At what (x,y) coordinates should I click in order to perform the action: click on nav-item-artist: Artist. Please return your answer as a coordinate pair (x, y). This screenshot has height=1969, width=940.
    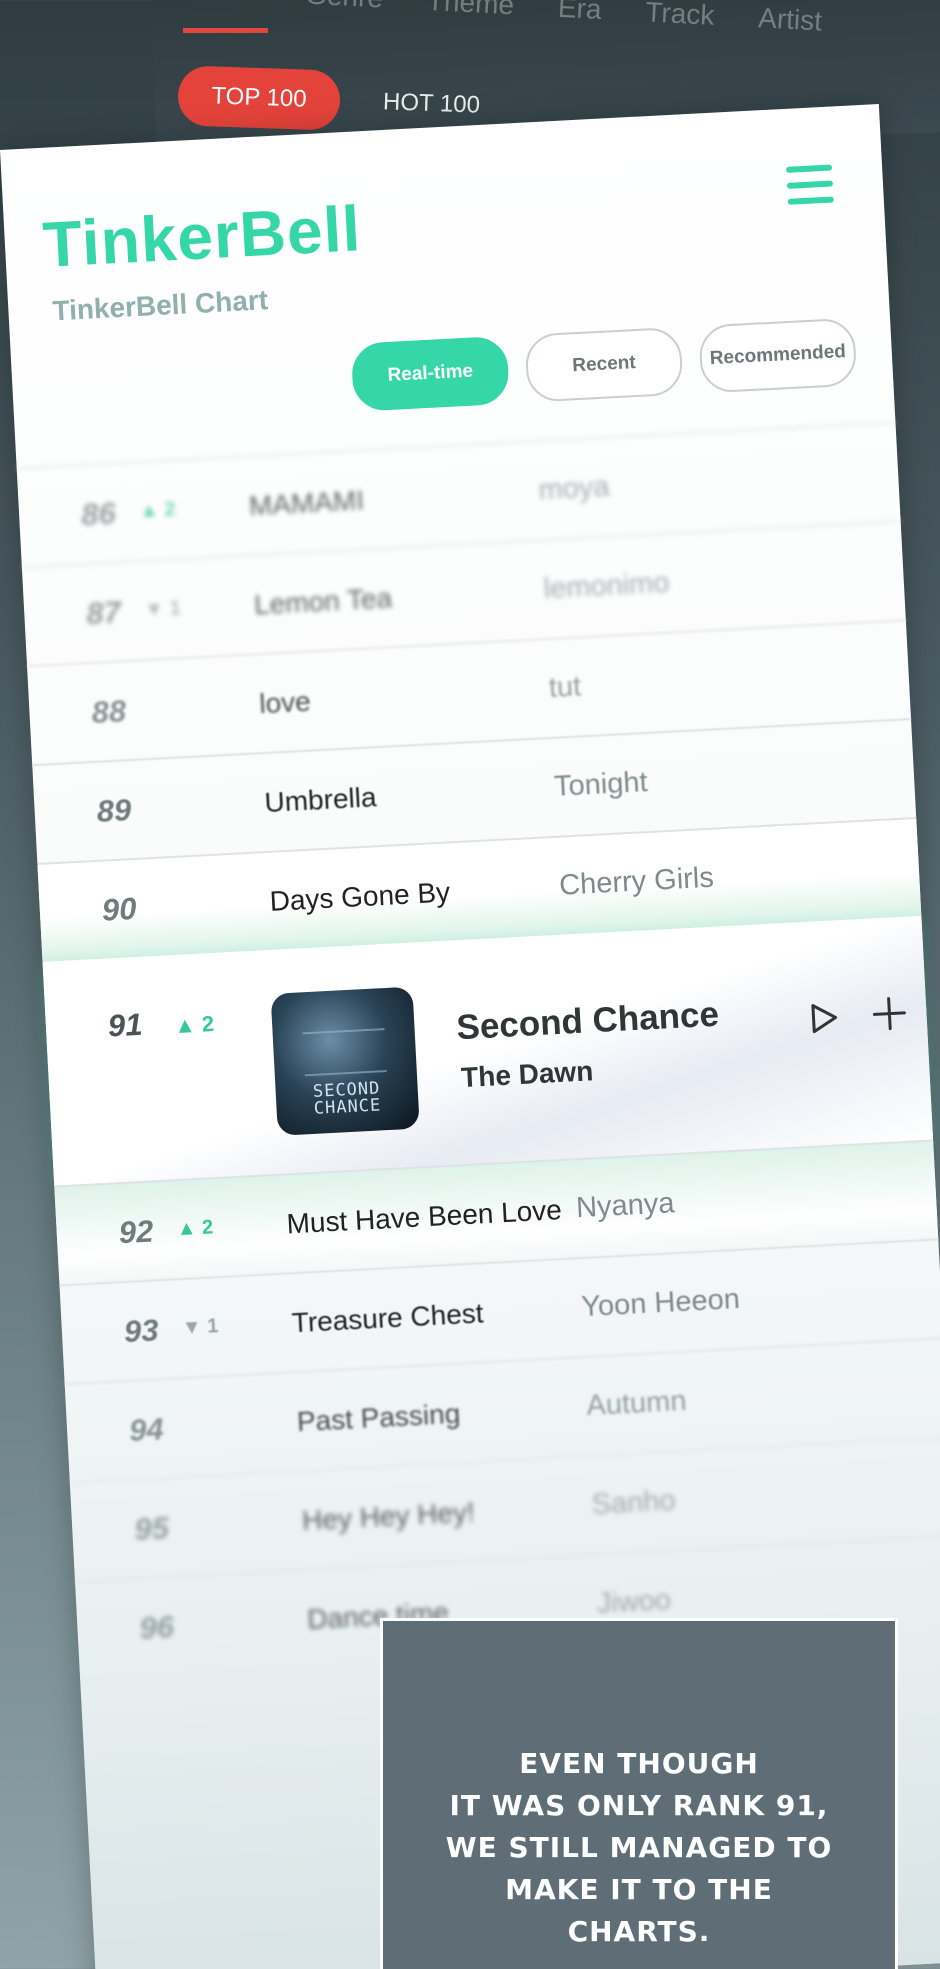
    Looking at the image, I should click on (789, 19).